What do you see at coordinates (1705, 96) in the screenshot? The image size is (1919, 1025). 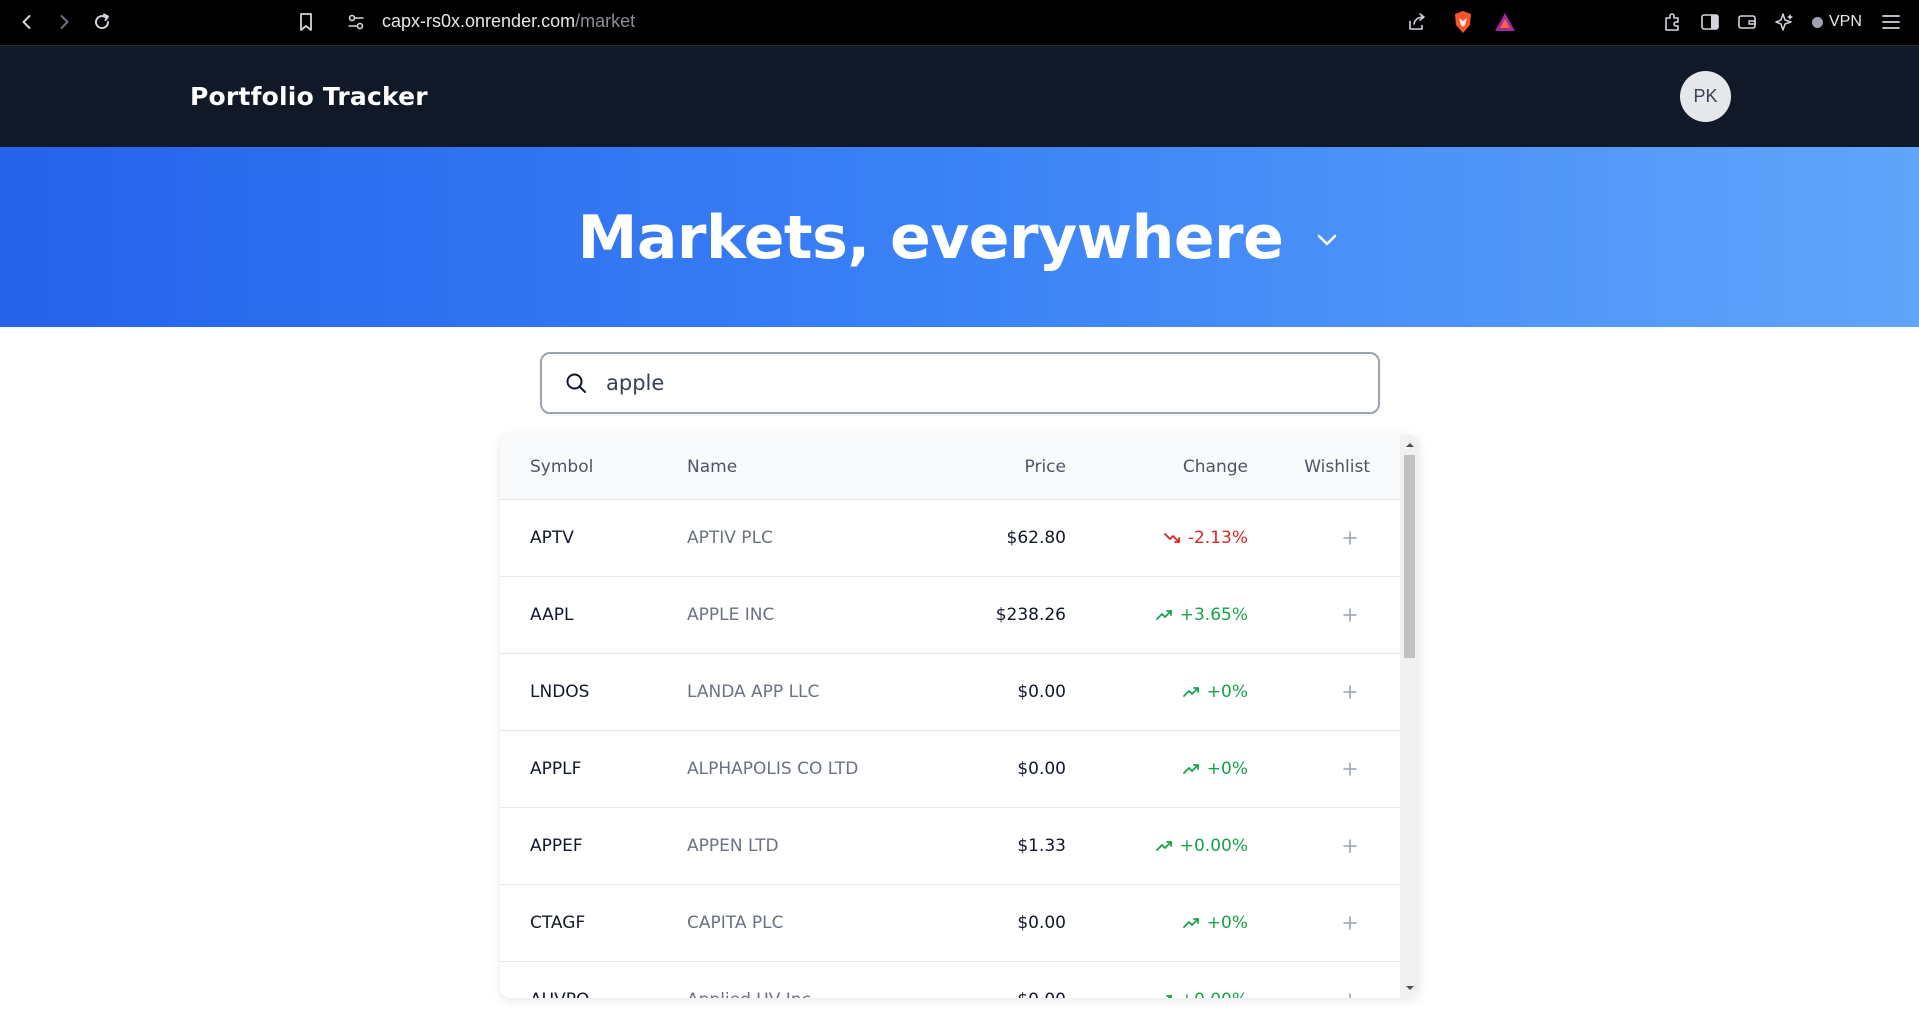 I see `avatar: PK` at bounding box center [1705, 96].